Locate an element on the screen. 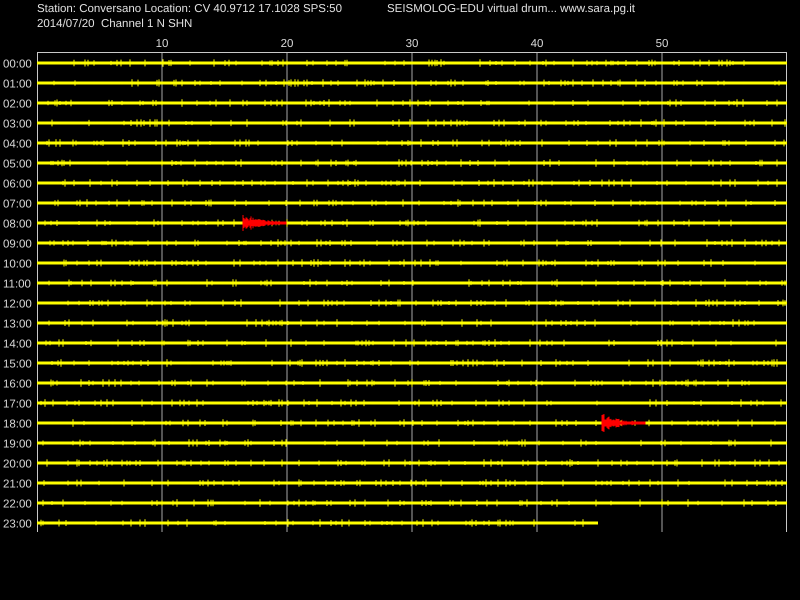 The image size is (800, 600). hour-label: 12:00 is located at coordinates (17, 304).